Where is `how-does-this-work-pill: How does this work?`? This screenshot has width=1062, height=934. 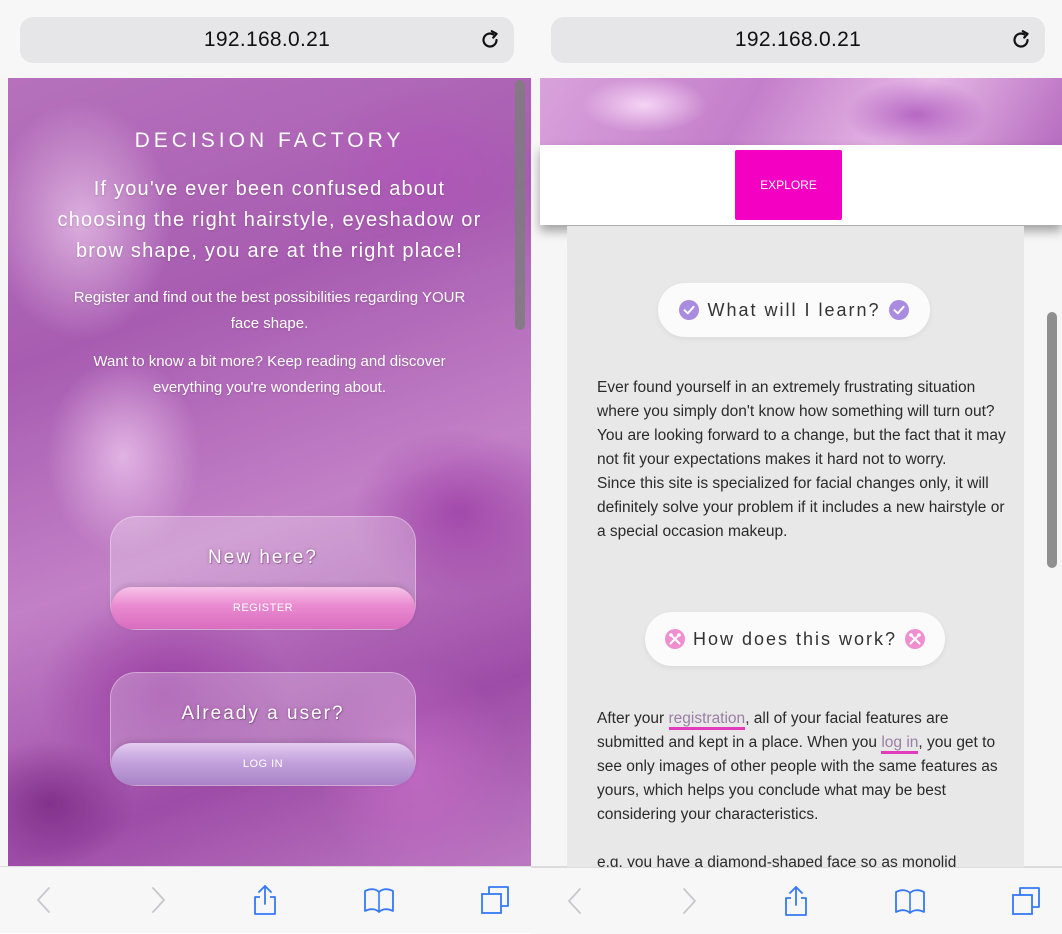
how-does-this-work-pill: How does this work? is located at coordinates (795, 639).